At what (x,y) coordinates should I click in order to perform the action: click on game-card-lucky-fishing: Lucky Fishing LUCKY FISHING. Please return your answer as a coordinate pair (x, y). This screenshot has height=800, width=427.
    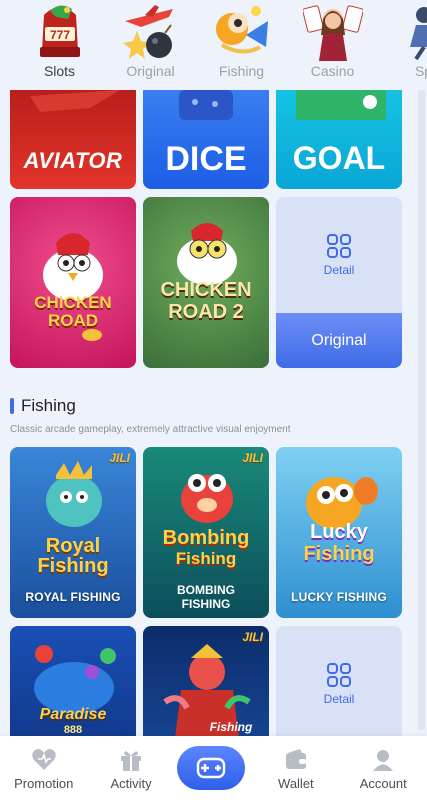
    Looking at the image, I should click on (339, 532).